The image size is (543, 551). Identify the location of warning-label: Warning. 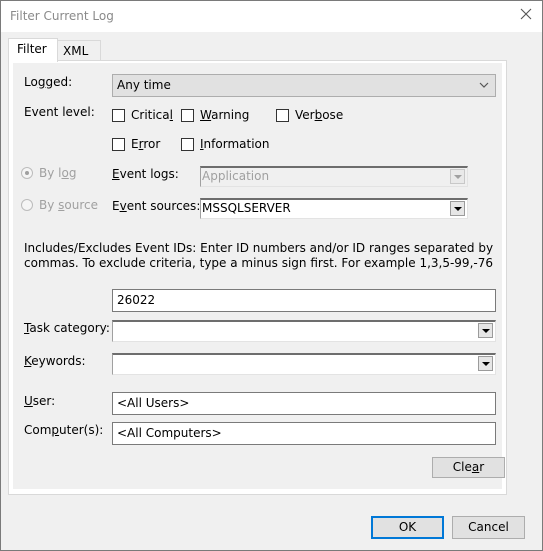
(224, 115).